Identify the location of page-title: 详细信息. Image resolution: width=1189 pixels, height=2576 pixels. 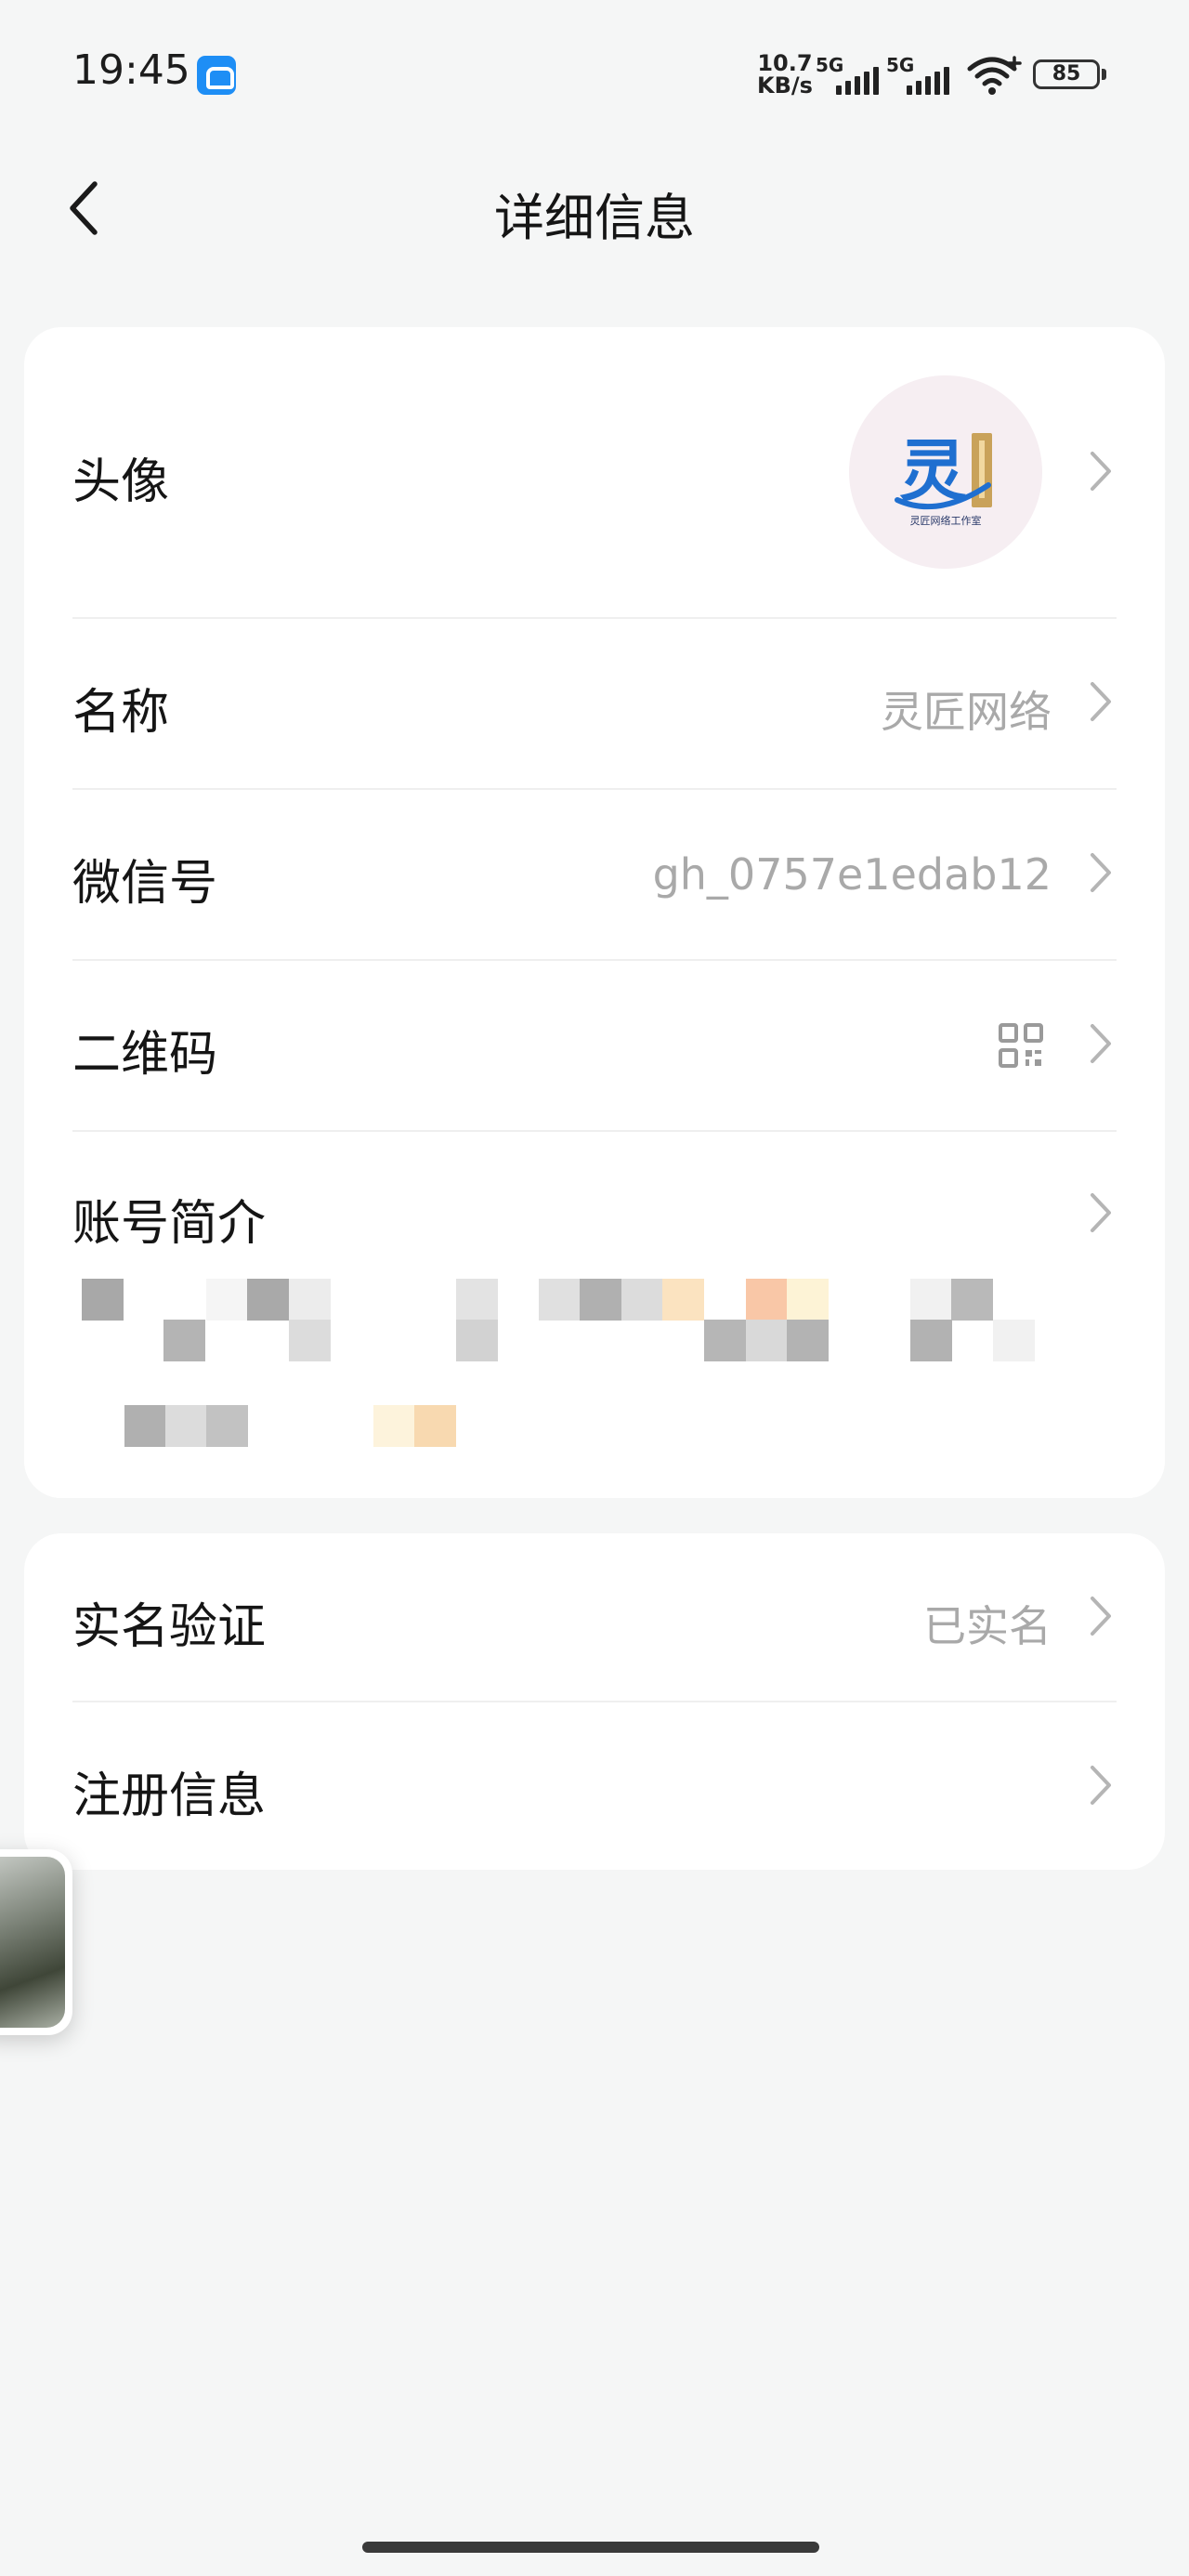
(594, 218).